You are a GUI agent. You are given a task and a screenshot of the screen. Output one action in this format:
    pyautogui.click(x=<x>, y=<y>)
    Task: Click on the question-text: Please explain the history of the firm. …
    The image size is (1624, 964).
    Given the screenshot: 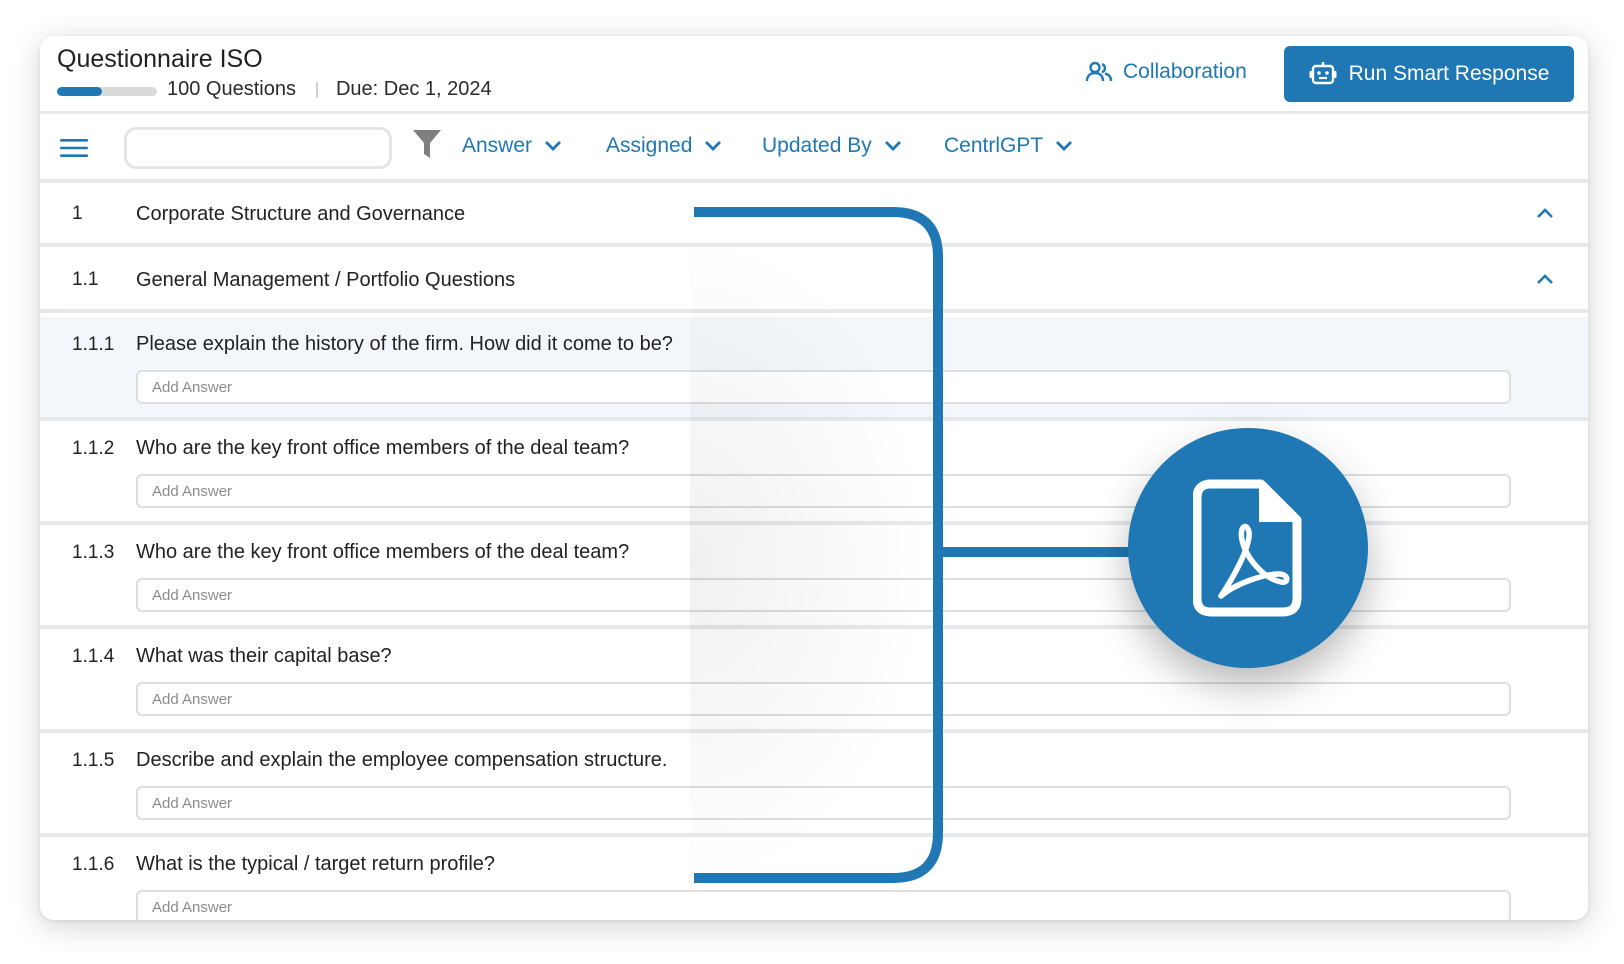 What is the action you would take?
    pyautogui.click(x=404, y=344)
    